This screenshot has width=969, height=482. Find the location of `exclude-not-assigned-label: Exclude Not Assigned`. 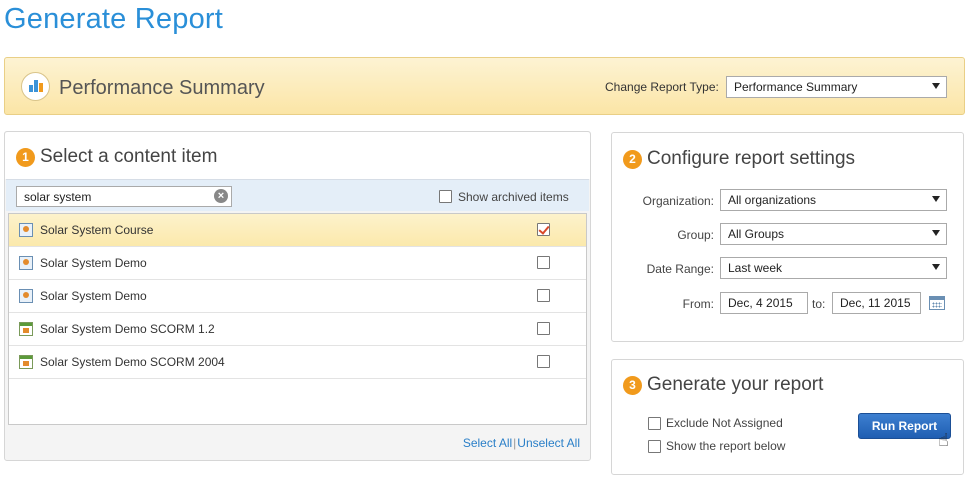

exclude-not-assigned-label: Exclude Not Assigned is located at coordinates (724, 423).